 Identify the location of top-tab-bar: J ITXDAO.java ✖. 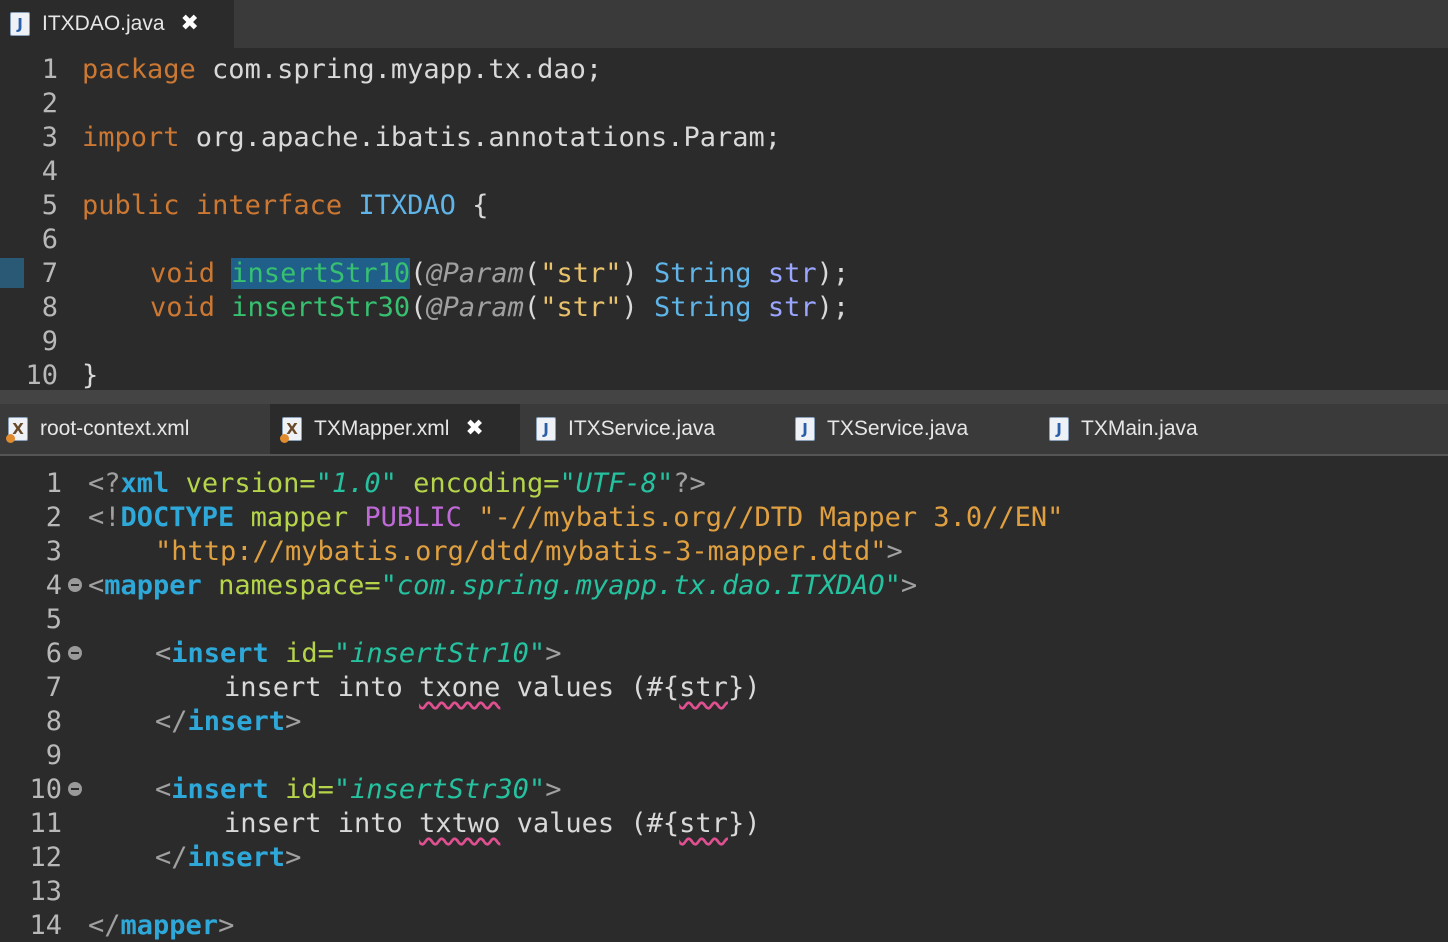
(724, 24).